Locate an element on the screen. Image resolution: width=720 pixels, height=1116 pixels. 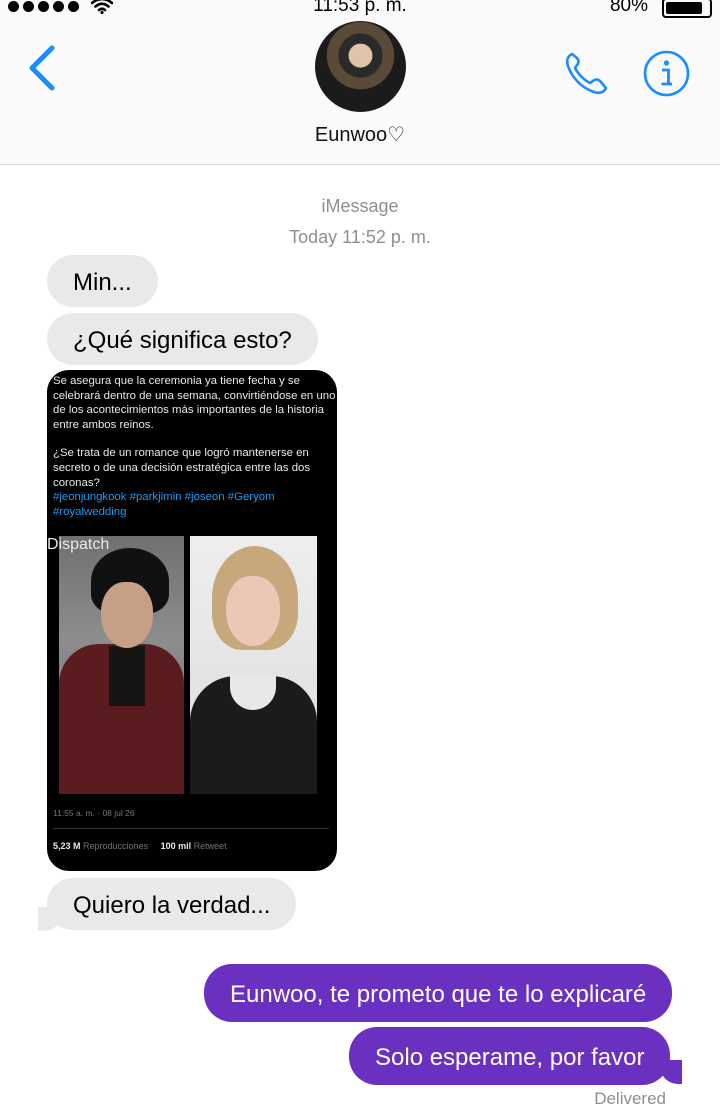
conversation-header: Eunwoo♡ is located at coordinates (360, 82).